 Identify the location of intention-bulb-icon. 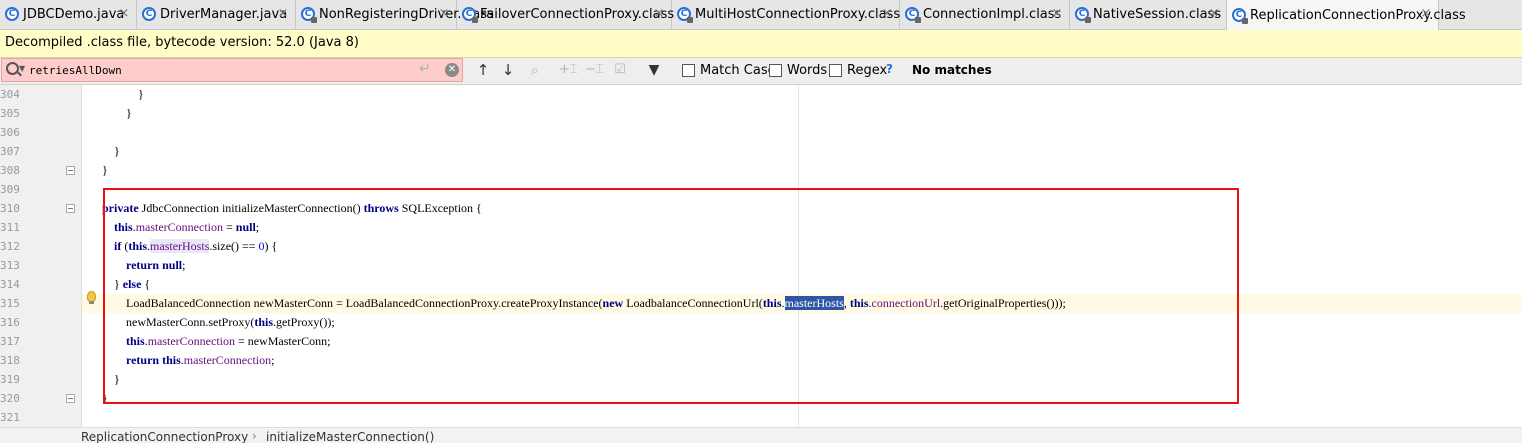
(91, 297).